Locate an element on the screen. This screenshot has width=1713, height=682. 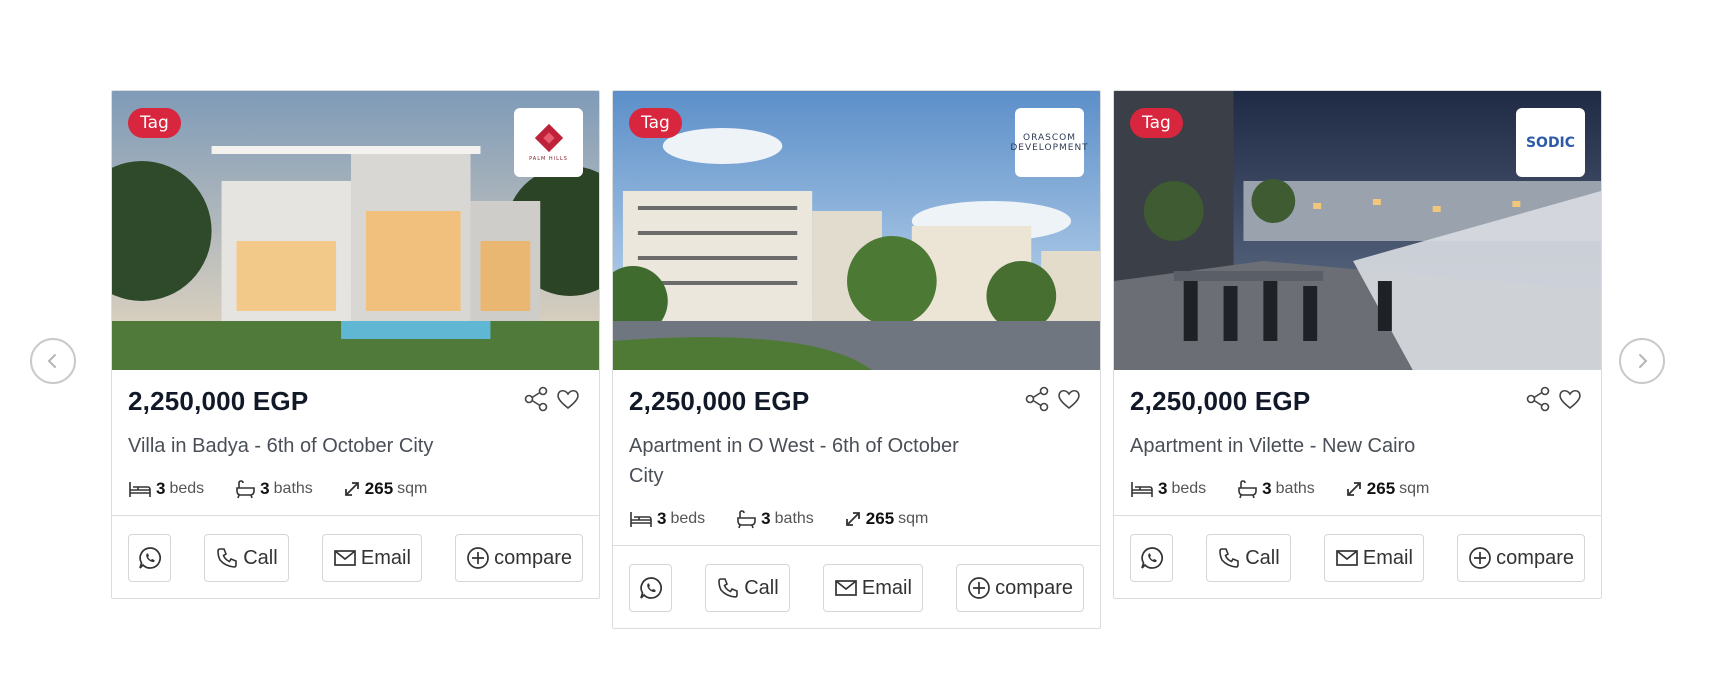
developer-logo: SODIC is located at coordinates (1550, 142).